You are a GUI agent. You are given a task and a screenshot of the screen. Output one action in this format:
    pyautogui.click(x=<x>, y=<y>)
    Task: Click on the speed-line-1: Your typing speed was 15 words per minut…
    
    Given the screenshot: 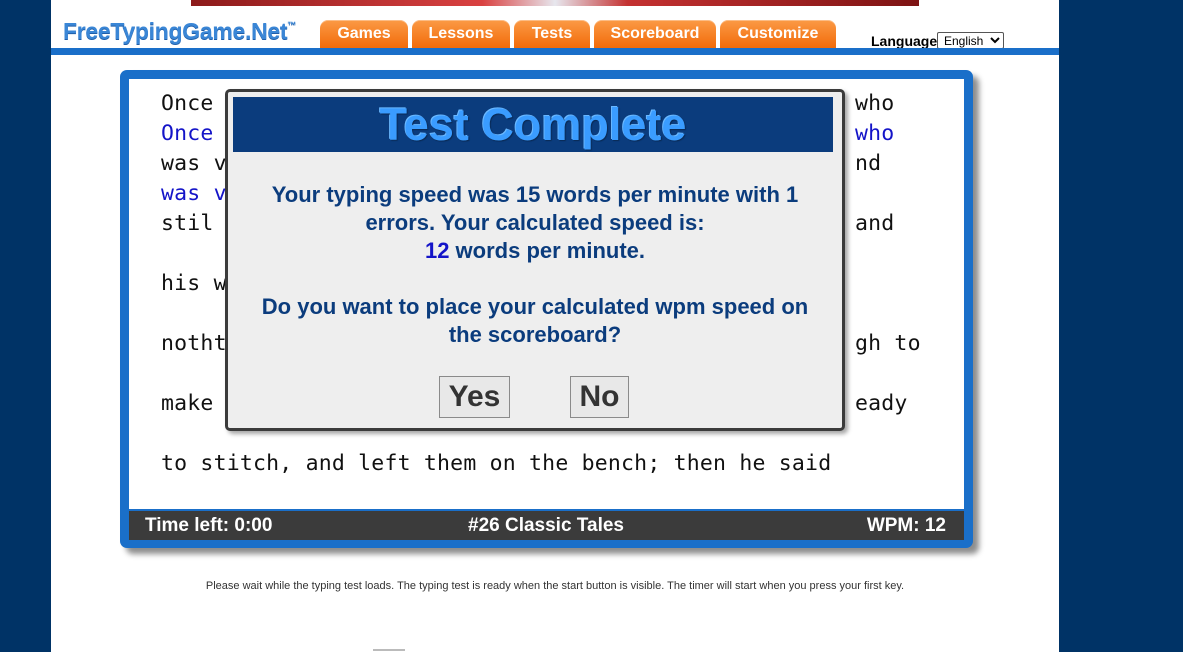 What is the action you would take?
    pyautogui.click(x=535, y=194)
    